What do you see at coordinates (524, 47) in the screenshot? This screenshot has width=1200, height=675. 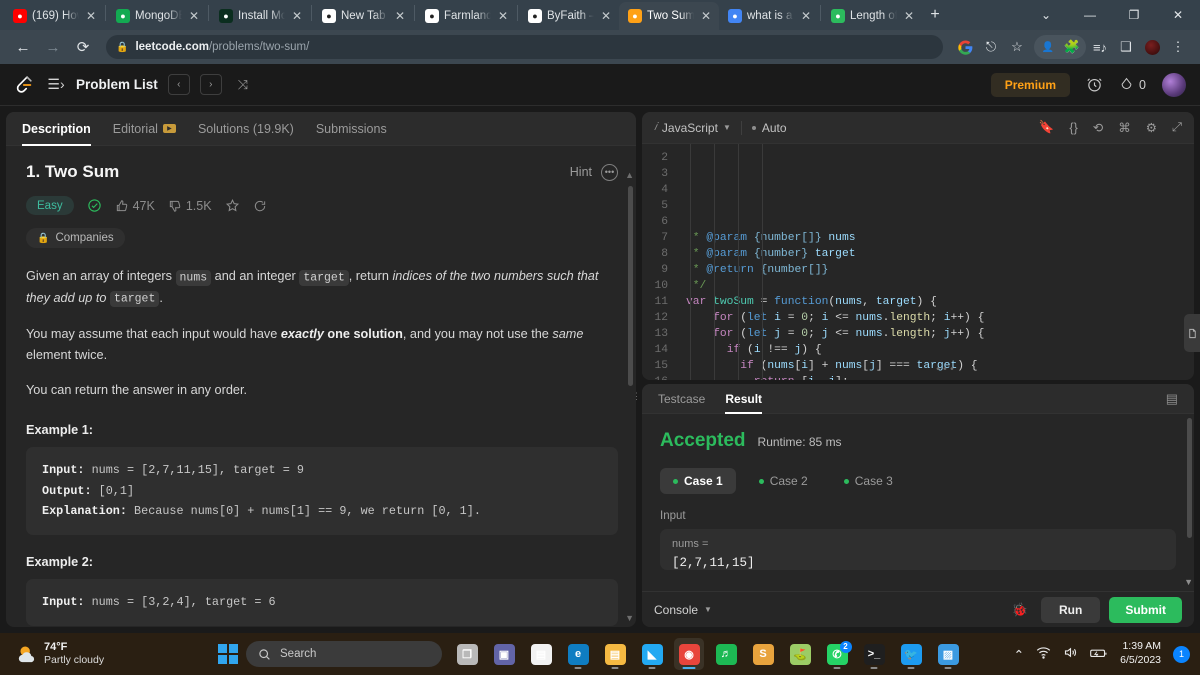 I see `url-input: 🔒 leetcode.com/problems/two-sum/` at bounding box center [524, 47].